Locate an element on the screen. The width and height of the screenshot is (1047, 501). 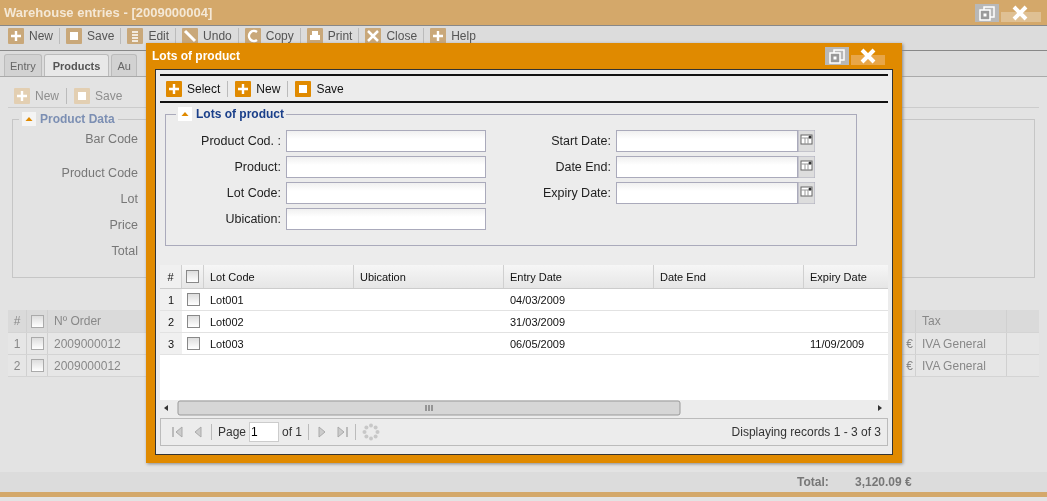
field-label: Product Cod. : is located at coordinates (241, 141).